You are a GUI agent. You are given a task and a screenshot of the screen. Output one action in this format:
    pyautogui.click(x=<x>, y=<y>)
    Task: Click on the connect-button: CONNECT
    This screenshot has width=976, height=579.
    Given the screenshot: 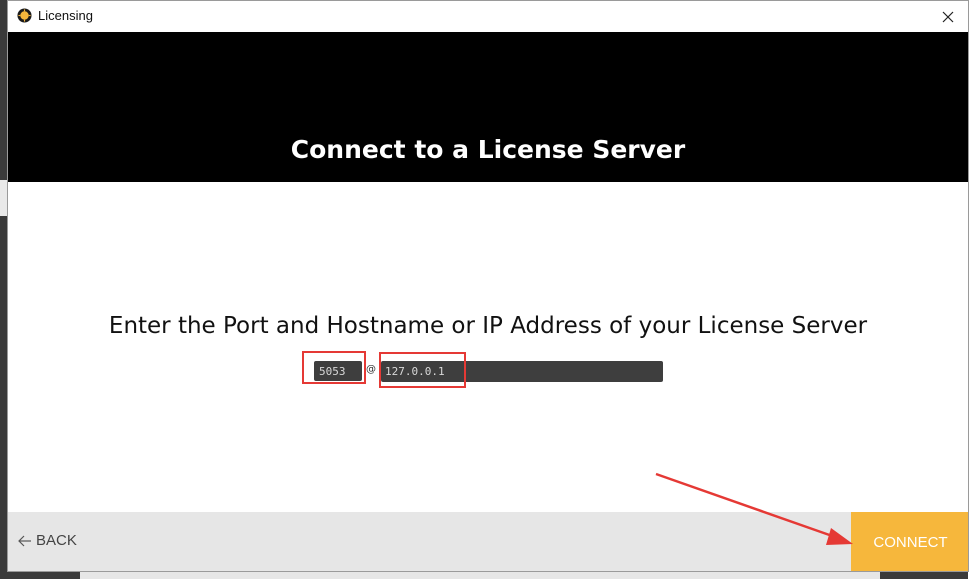 What is the action you would take?
    pyautogui.click(x=909, y=541)
    